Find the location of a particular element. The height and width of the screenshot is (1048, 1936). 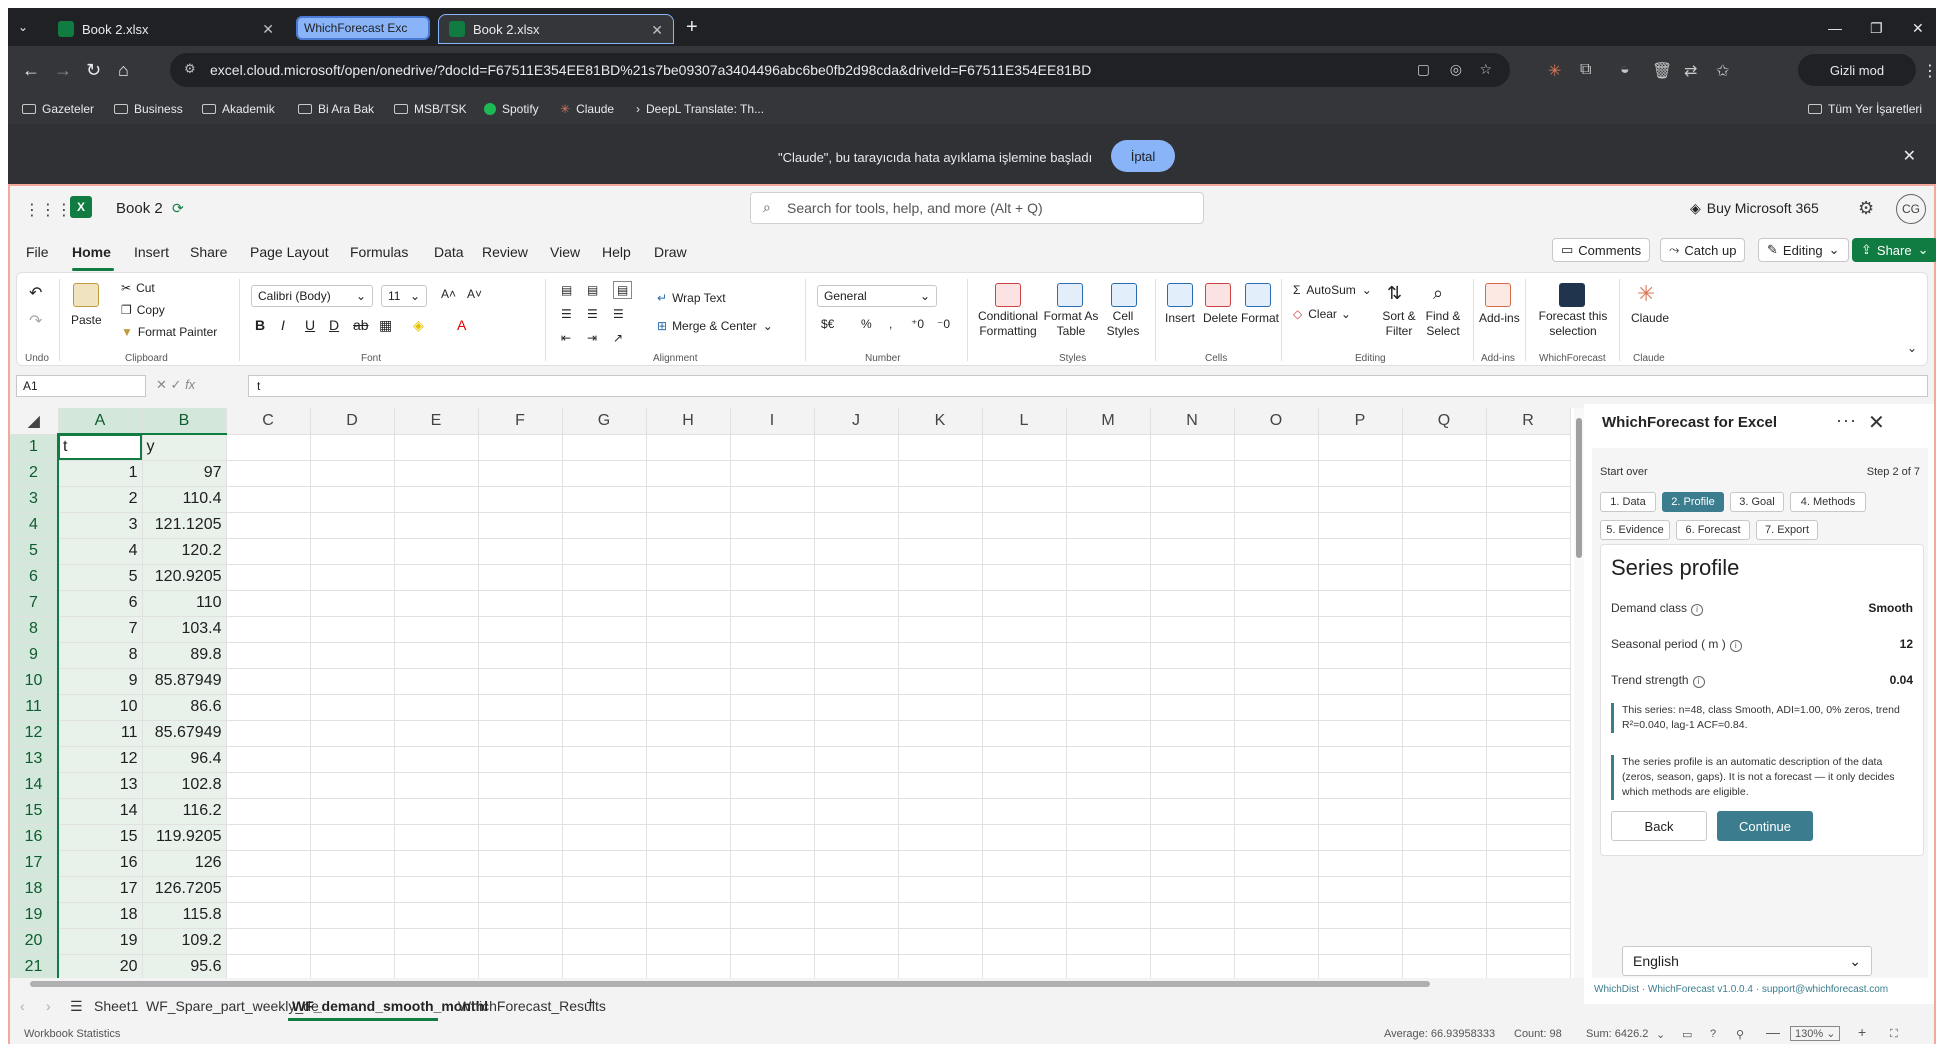

cell: 7 is located at coordinates (100, 629).